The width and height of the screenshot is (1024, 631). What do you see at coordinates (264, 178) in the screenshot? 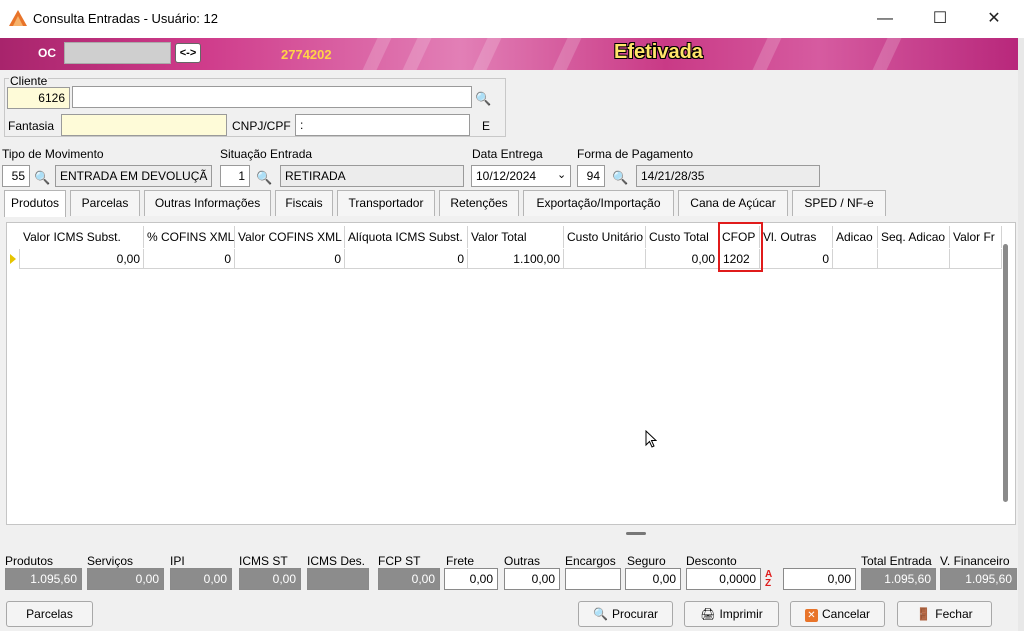
I see `search-situacao-icon: 🔍` at bounding box center [264, 178].